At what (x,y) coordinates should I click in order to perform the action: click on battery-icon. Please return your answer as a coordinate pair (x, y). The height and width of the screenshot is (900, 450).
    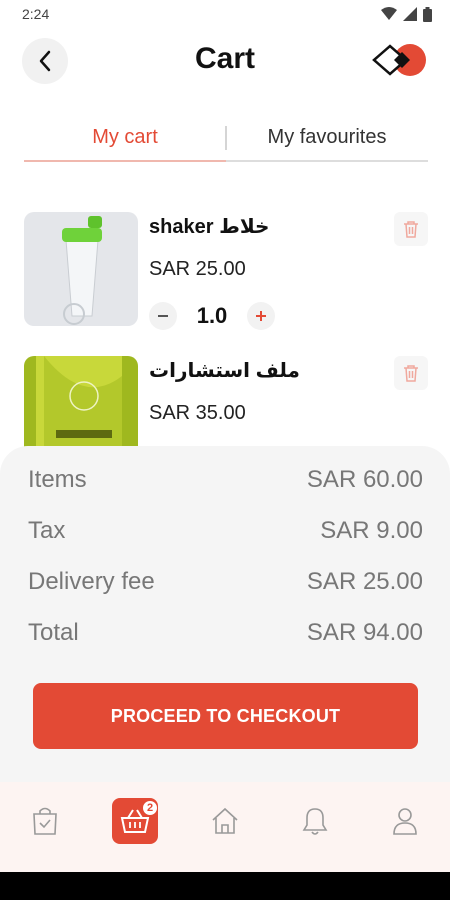
    Looking at the image, I should click on (427, 14).